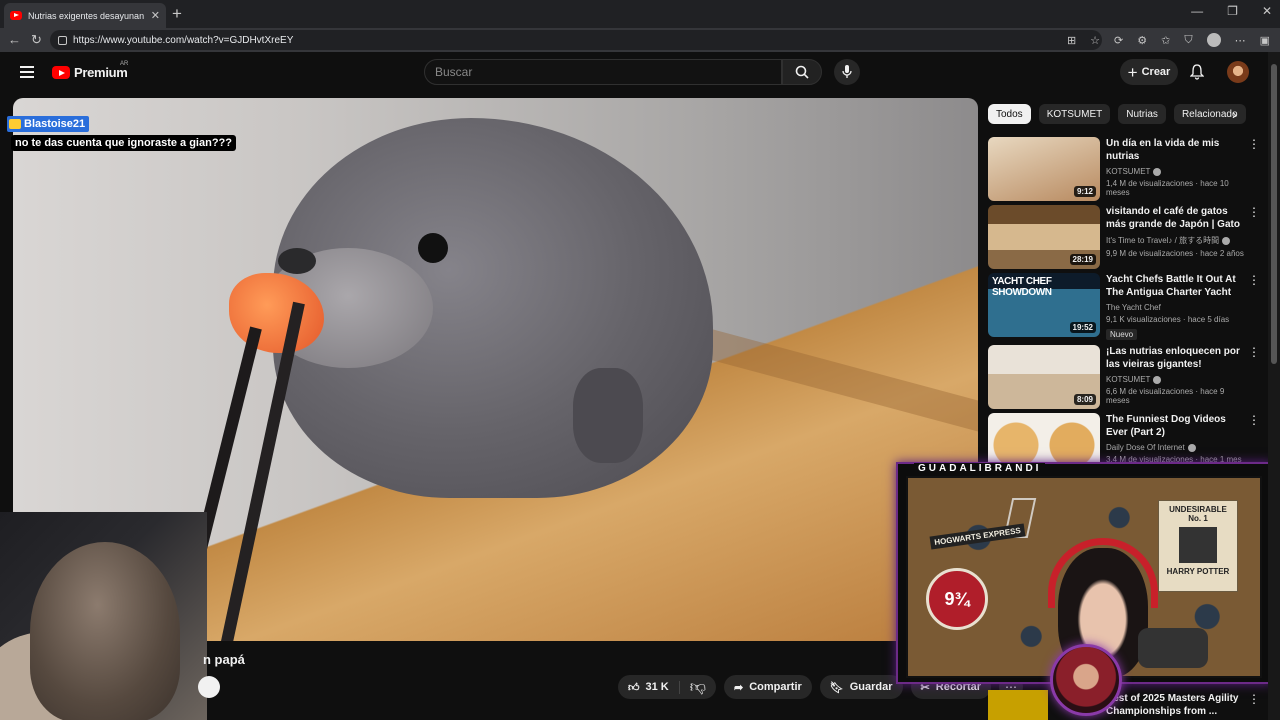 Image resolution: width=1280 pixels, height=720 pixels. I want to click on like-dislike-group: 👍︎ 31 K 👎︎, so click(667, 687).